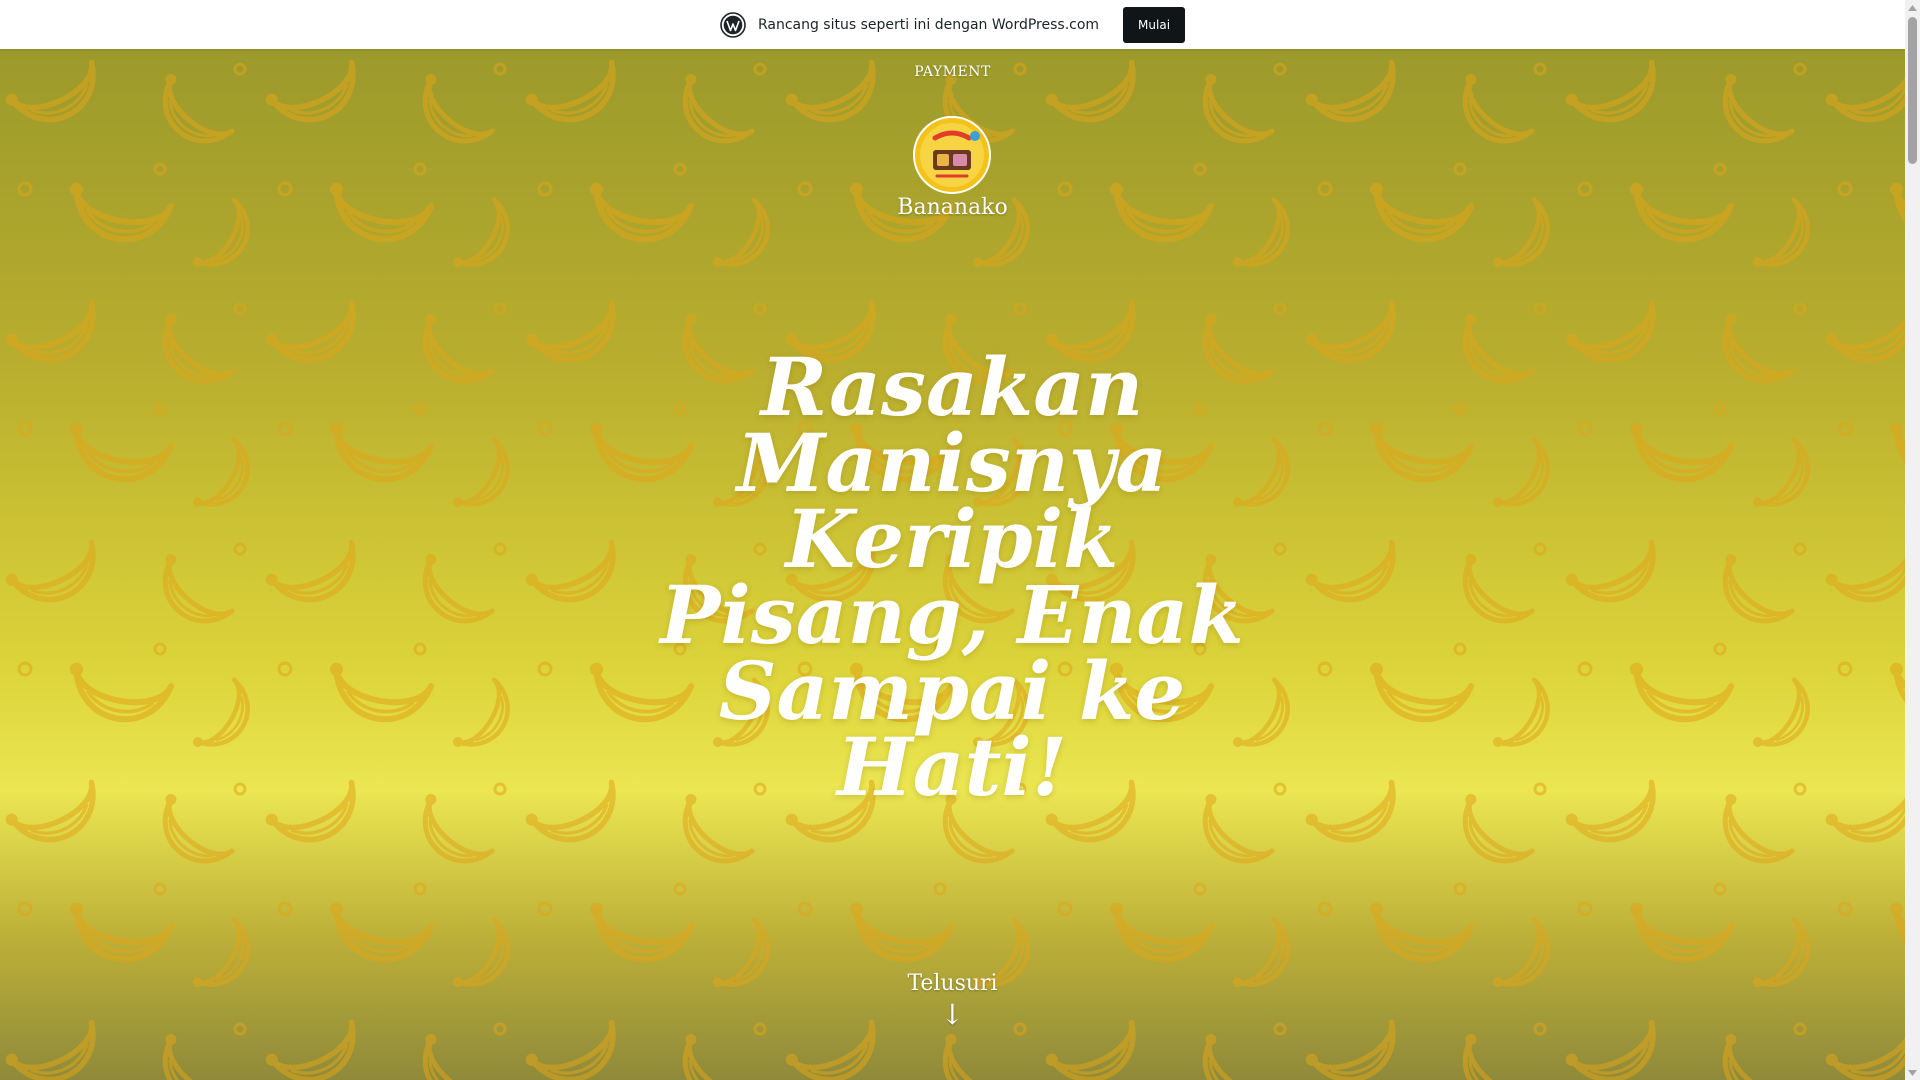  I want to click on site-logo-icon, so click(952, 155).